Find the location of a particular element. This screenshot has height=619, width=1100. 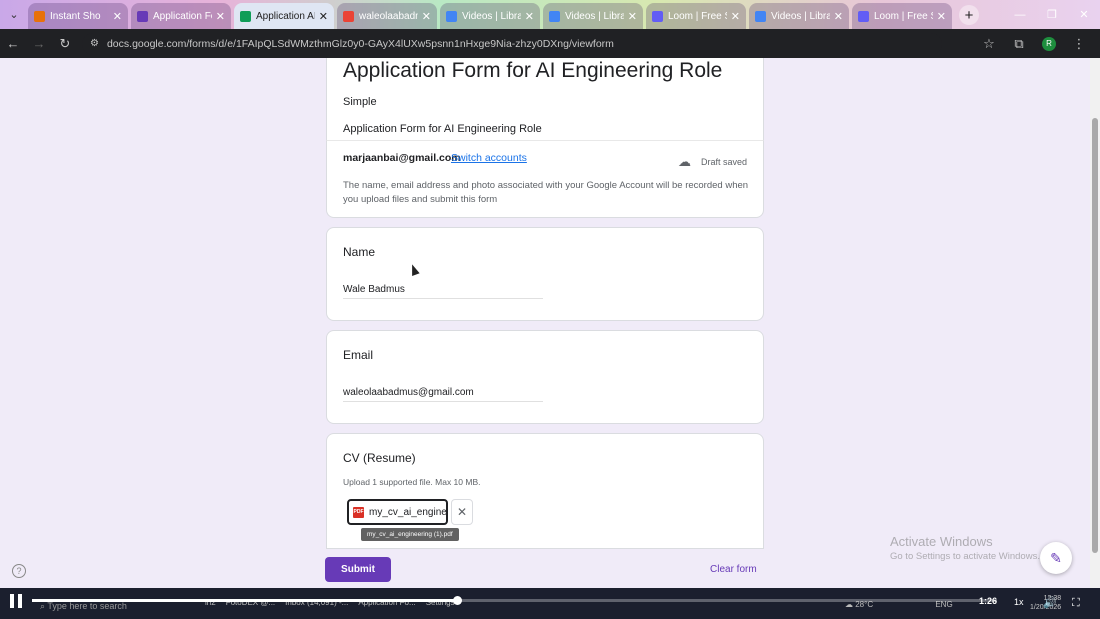

account-email: marjaanbai@gmail.com is located at coordinates (402, 158).